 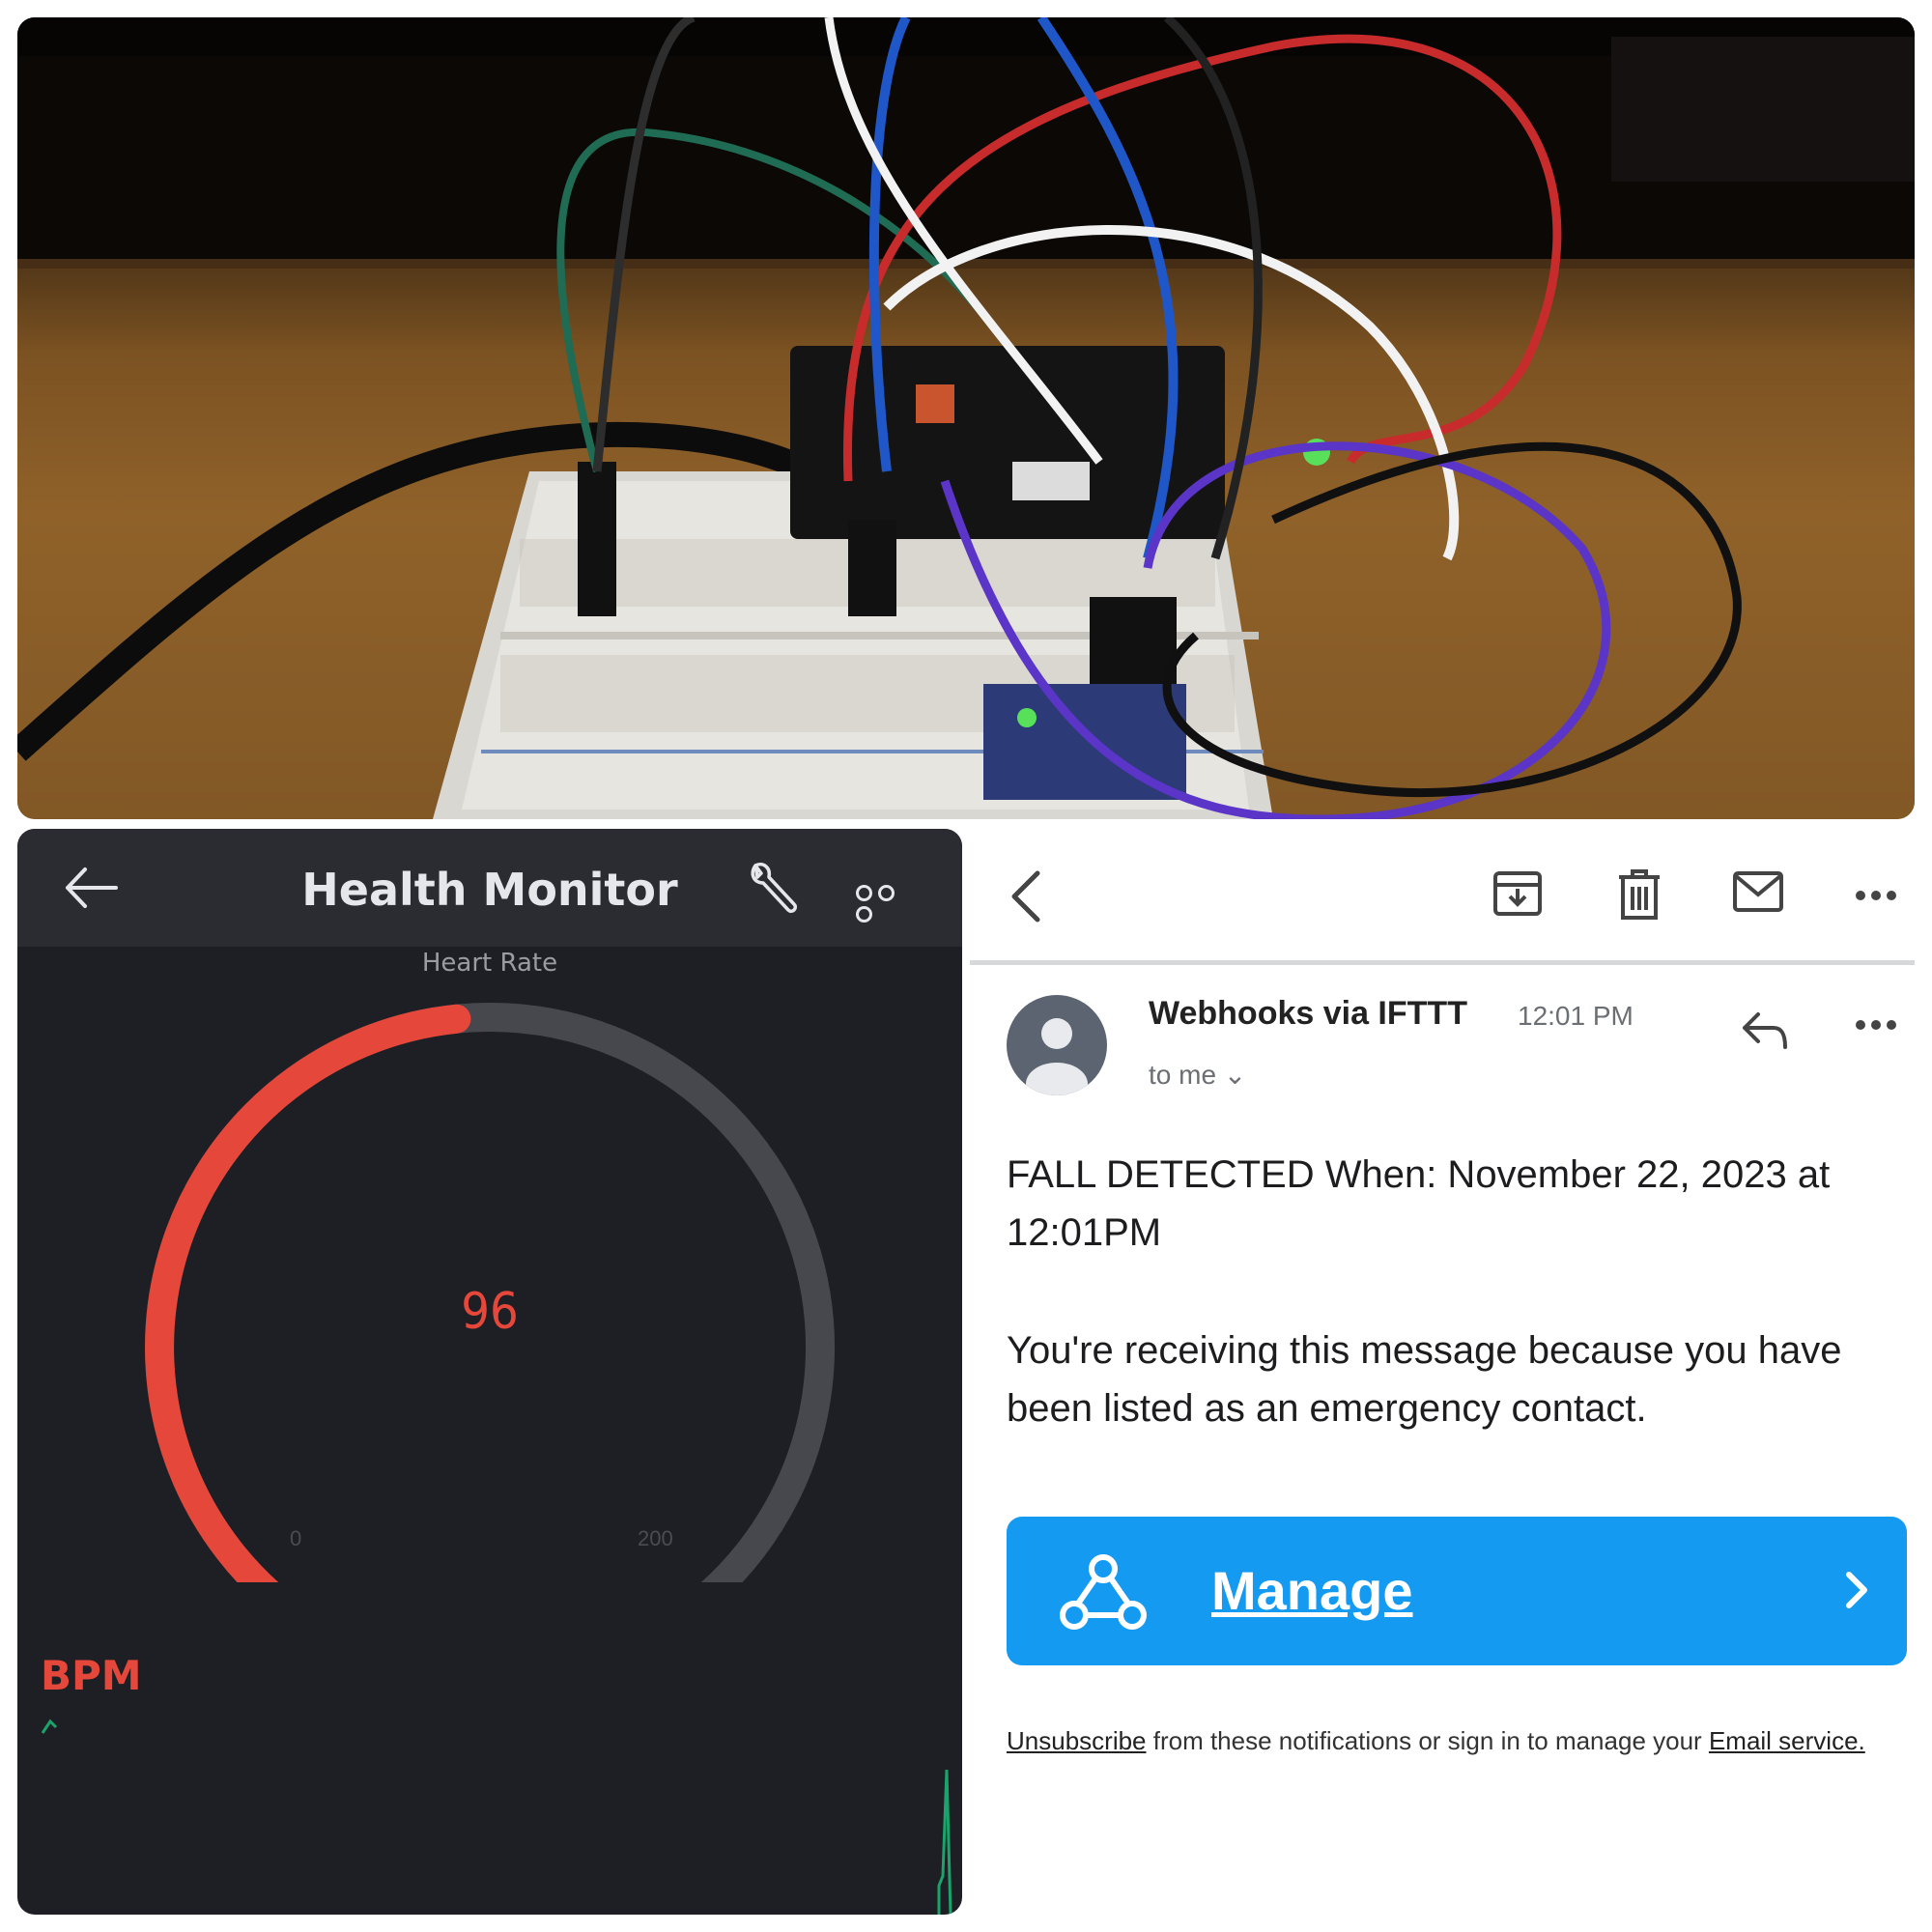 What do you see at coordinates (1518, 893) in the screenshot?
I see `archive-icon` at bounding box center [1518, 893].